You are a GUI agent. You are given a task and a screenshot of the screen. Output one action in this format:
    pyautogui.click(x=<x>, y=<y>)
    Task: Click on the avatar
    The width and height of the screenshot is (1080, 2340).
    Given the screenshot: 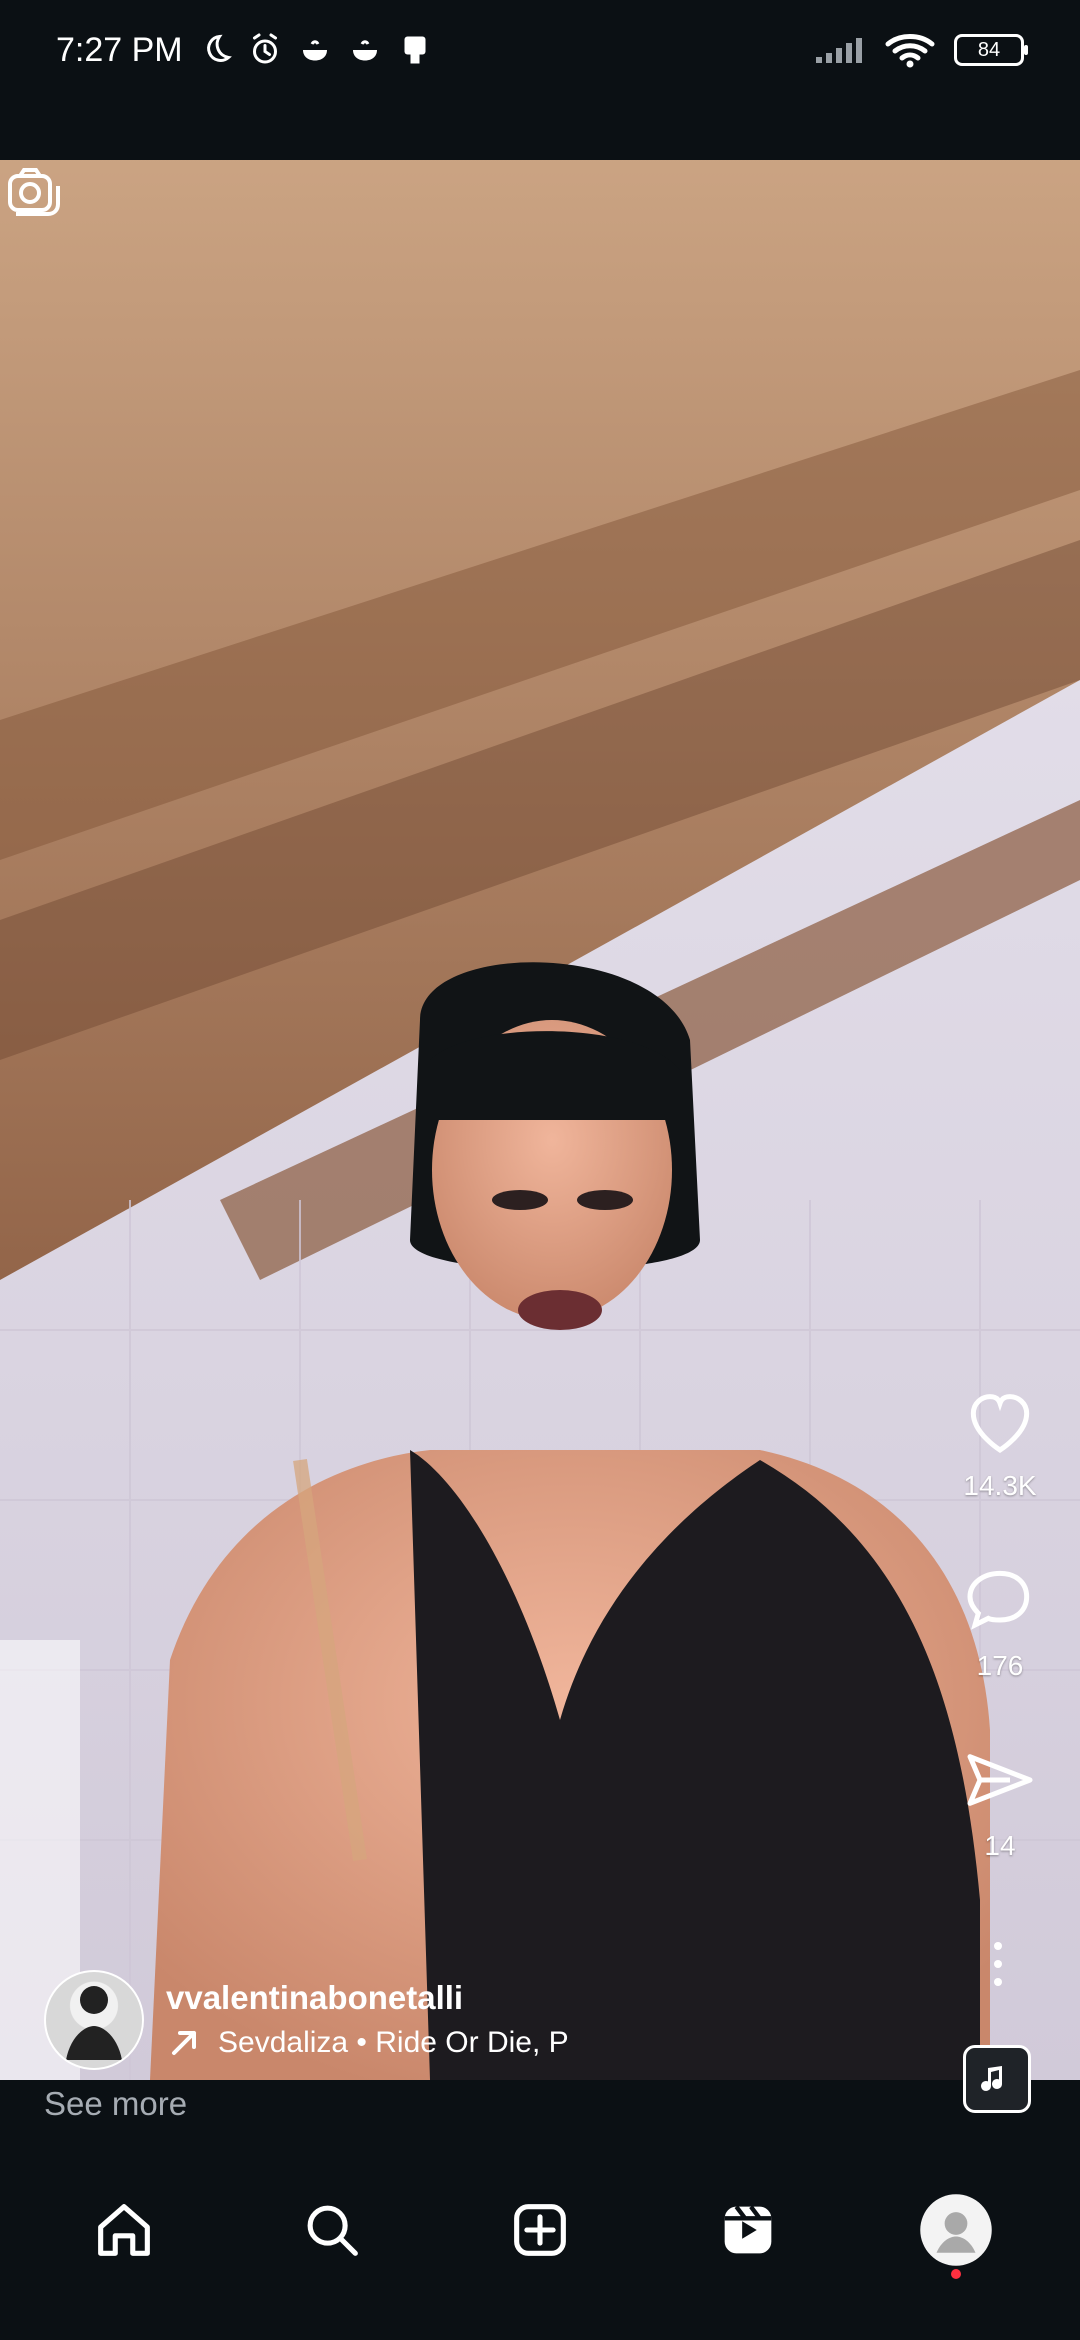 What is the action you would take?
    pyautogui.click(x=94, y=2020)
    